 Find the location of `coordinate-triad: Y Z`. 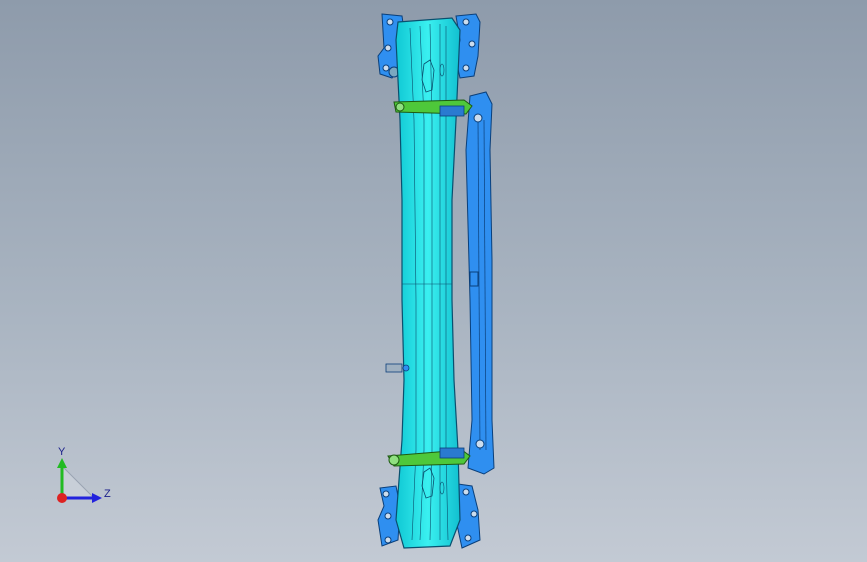

coordinate-triad: Y Z is located at coordinates (84, 474).